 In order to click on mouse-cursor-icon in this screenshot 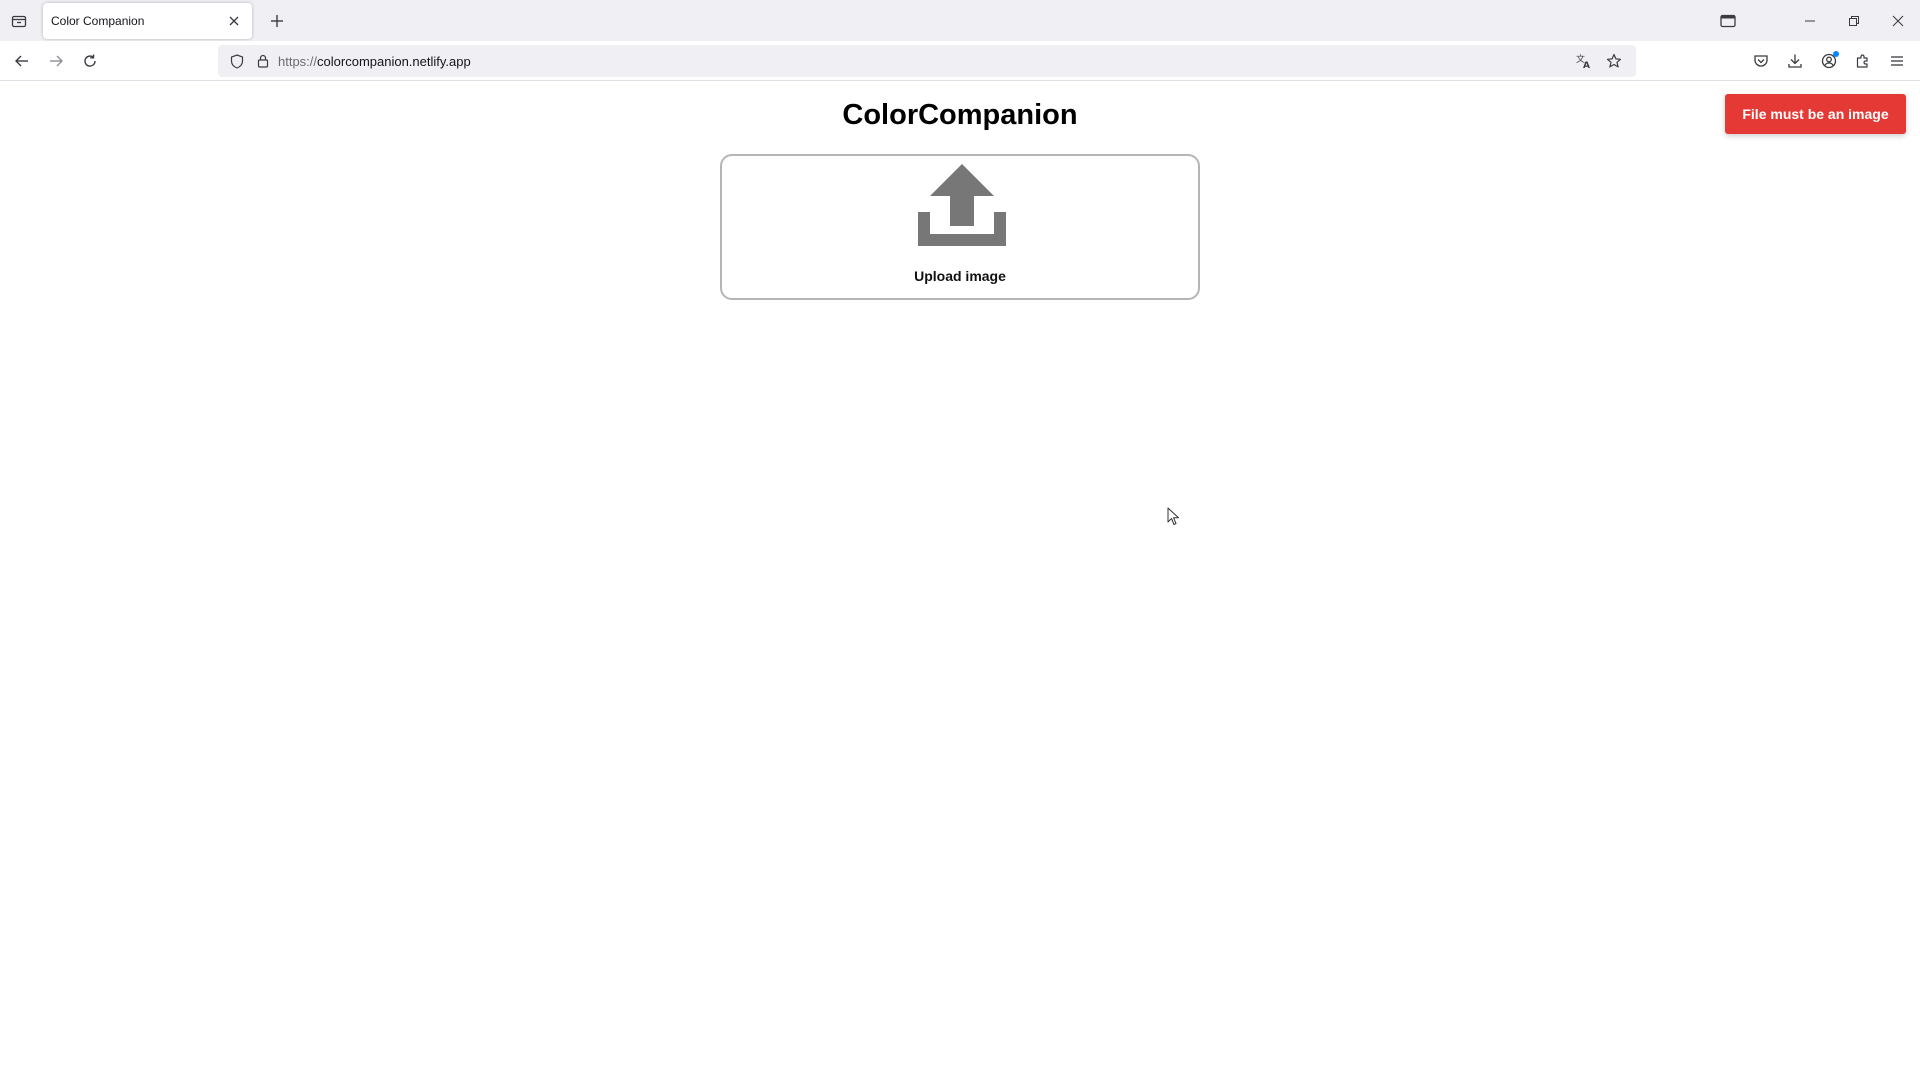, I will do `click(1173, 516)`.